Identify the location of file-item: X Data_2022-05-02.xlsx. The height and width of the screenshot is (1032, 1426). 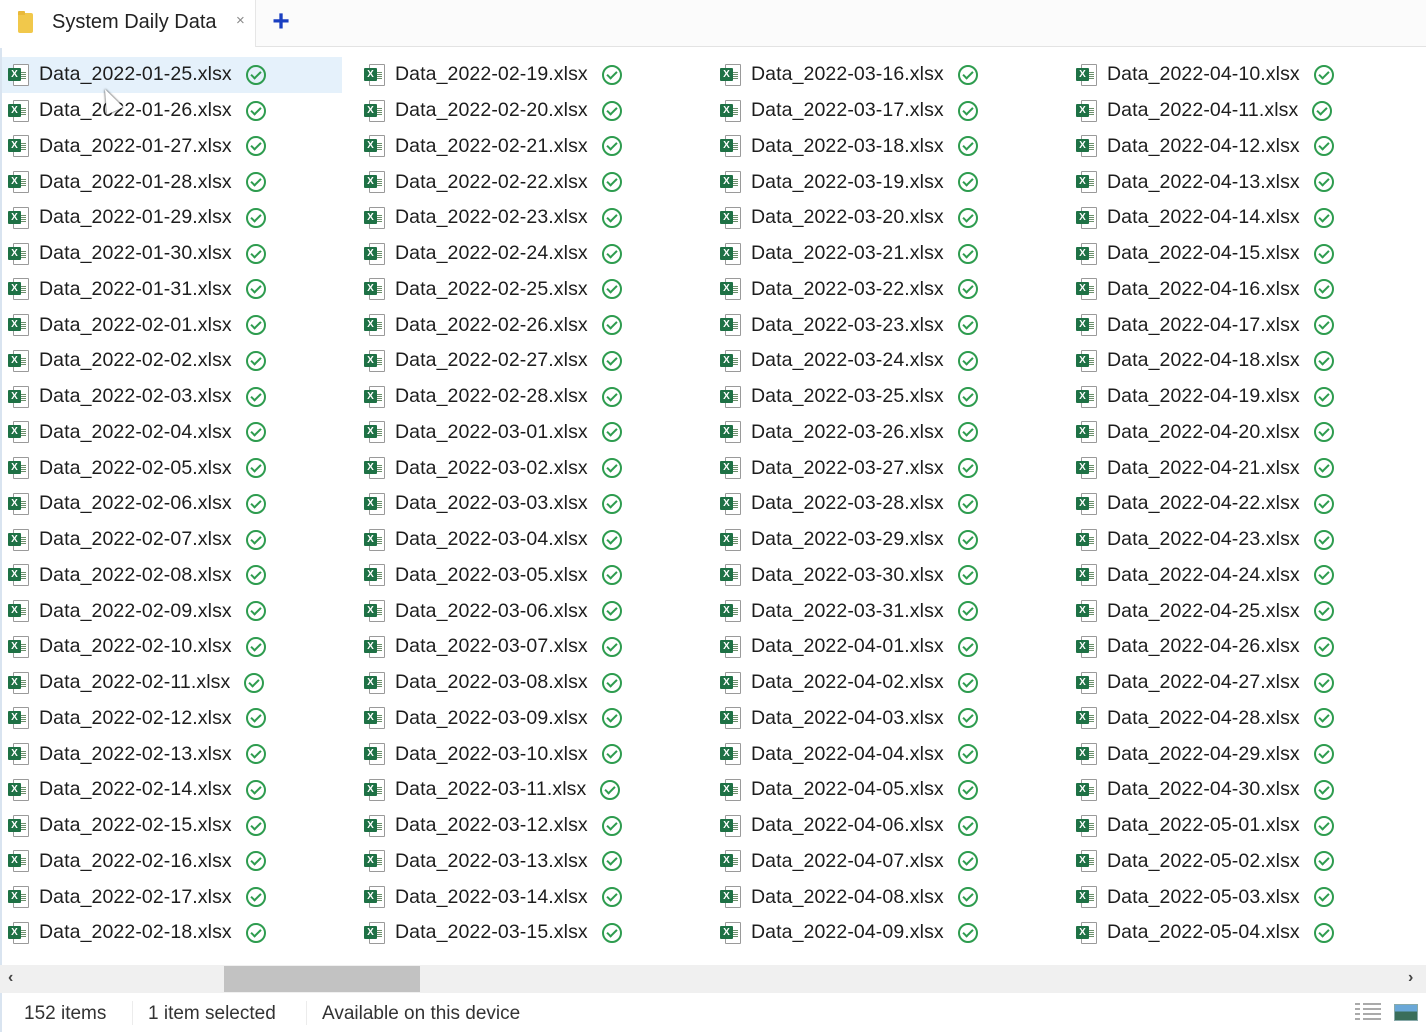
(1240, 862).